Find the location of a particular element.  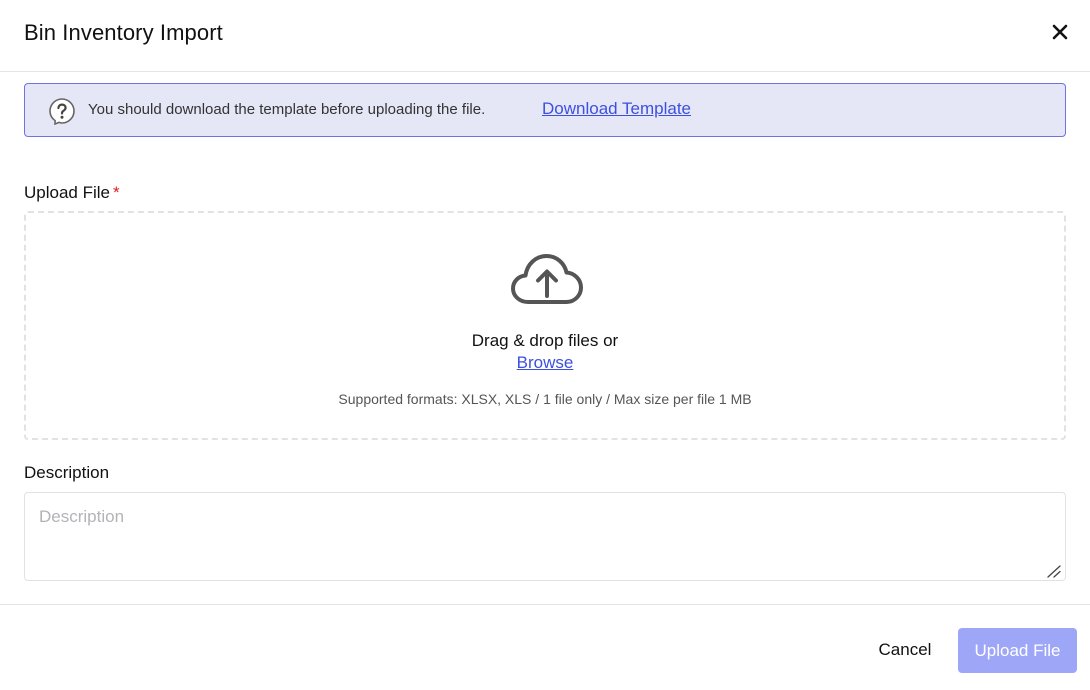

browse-link: Browse is located at coordinates (545, 362).